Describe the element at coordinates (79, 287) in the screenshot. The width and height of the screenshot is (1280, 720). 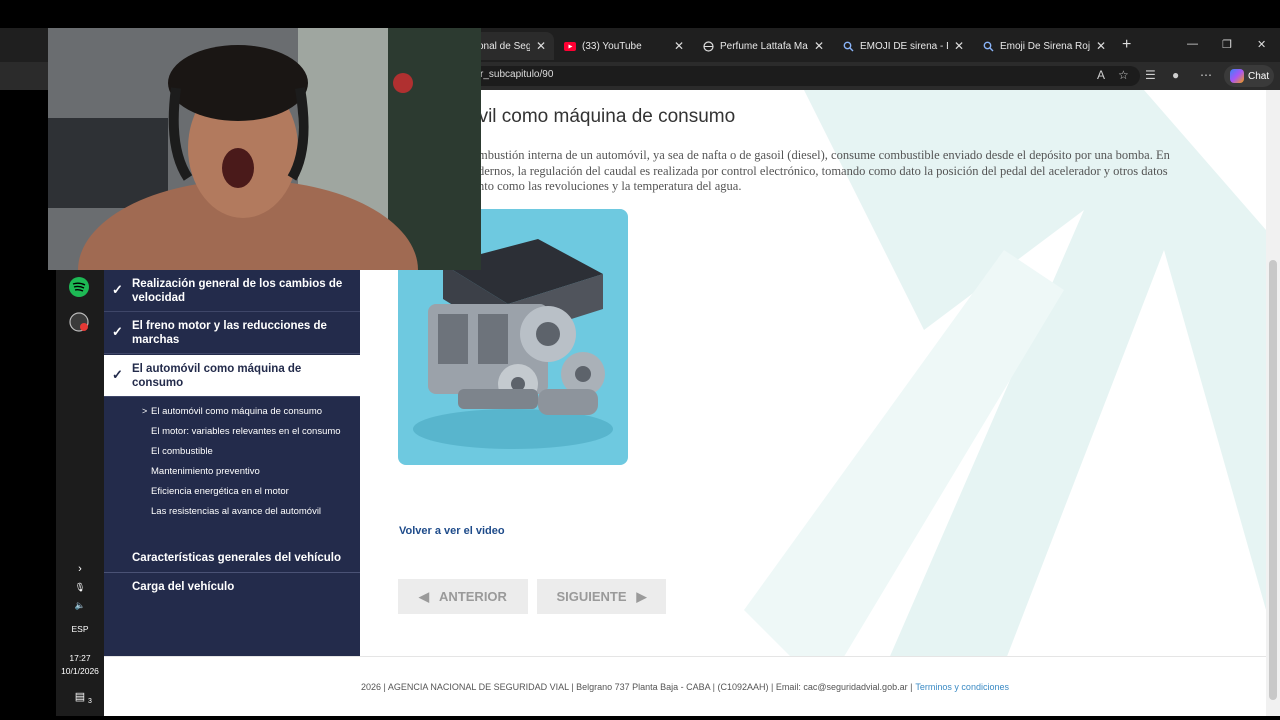
I see `spotify-icon` at that location.